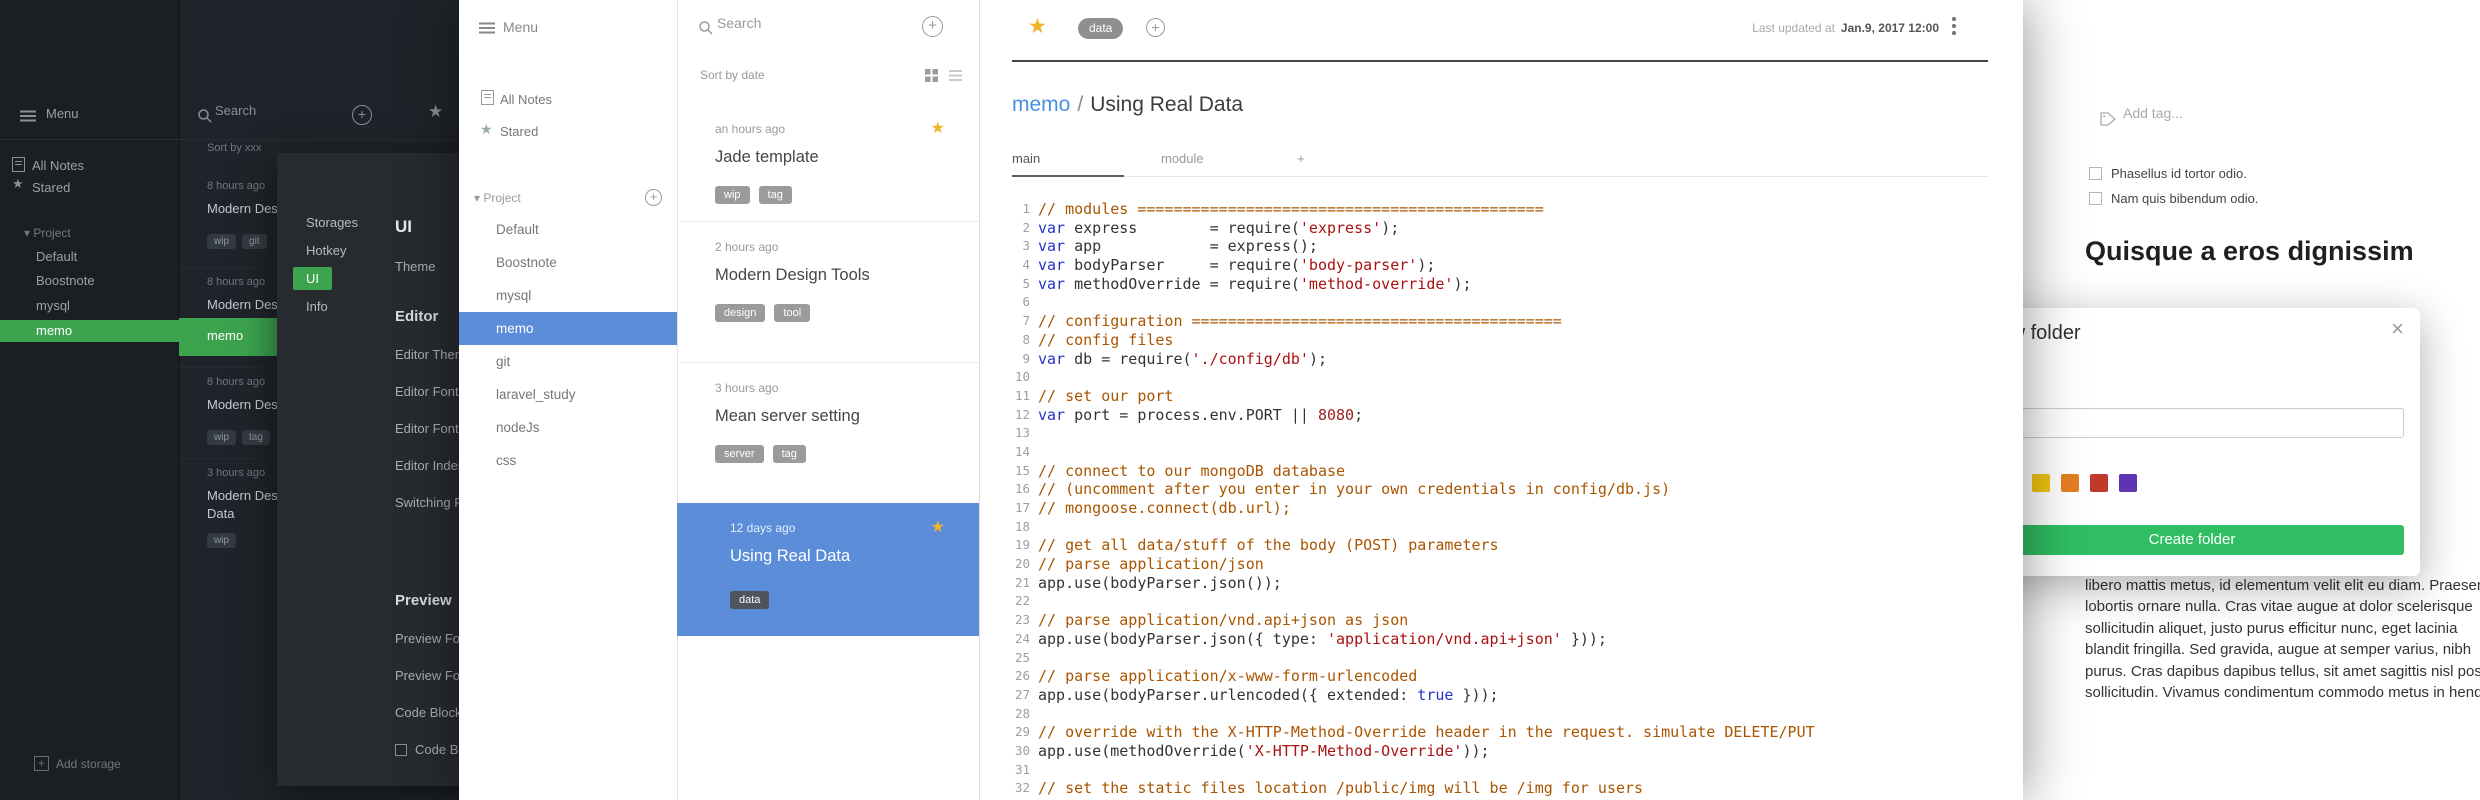  Describe the element at coordinates (317, 306) in the screenshot. I see `settings-tab-info: Info` at that location.